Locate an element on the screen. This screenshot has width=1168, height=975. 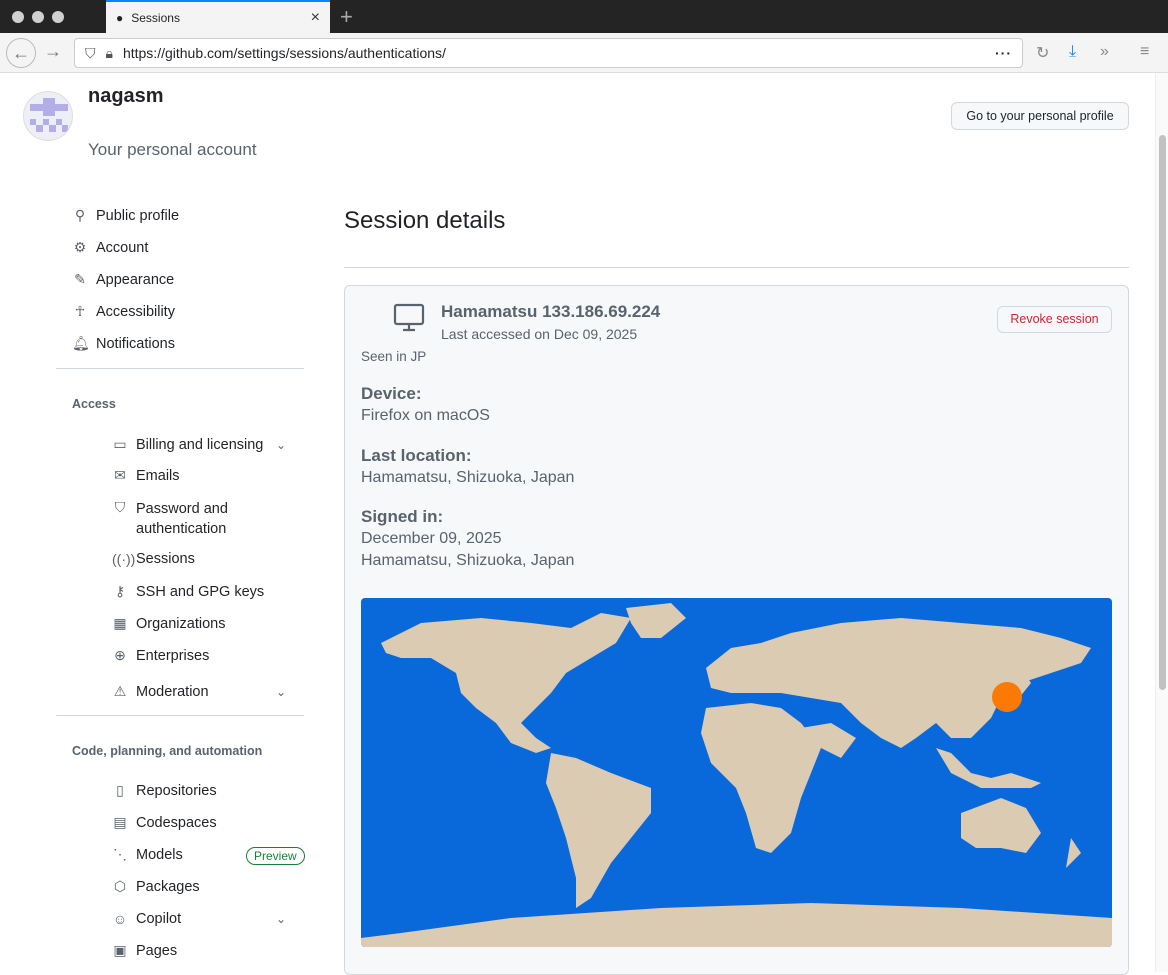
sidebar-item-repositories: ▯ Repositories is located at coordinates (164, 790).